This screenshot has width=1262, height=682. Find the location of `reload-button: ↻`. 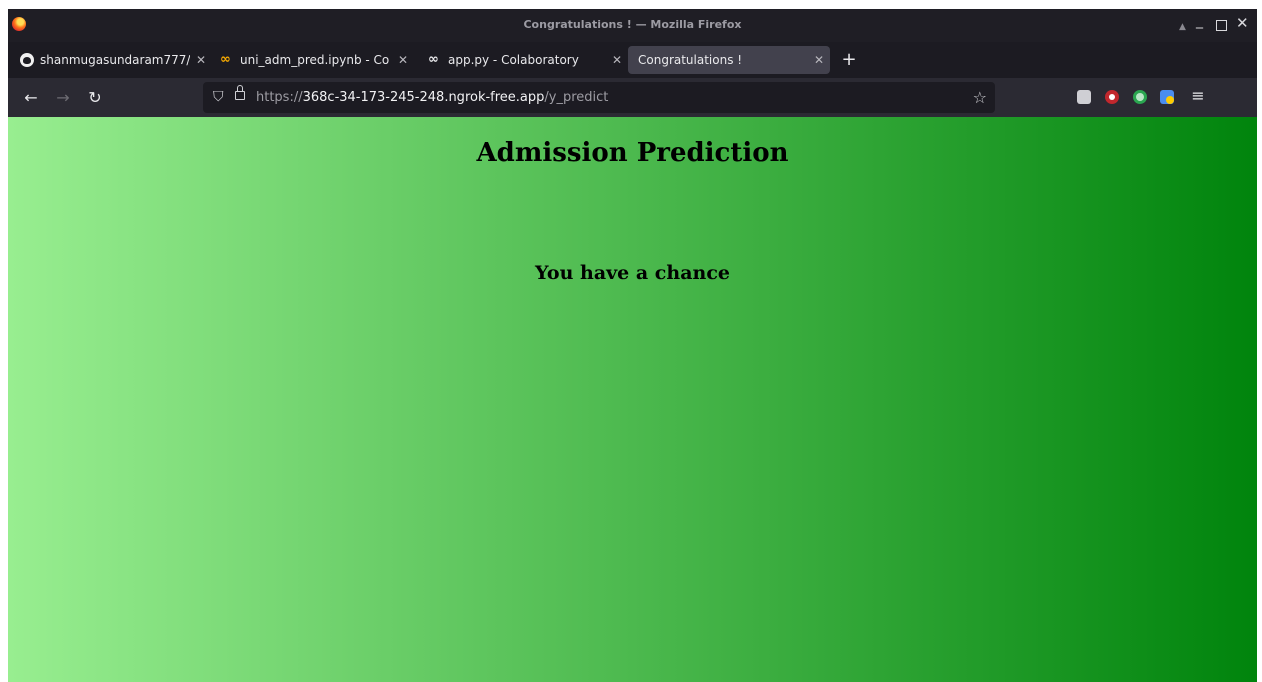

reload-button: ↻ is located at coordinates (95, 98).